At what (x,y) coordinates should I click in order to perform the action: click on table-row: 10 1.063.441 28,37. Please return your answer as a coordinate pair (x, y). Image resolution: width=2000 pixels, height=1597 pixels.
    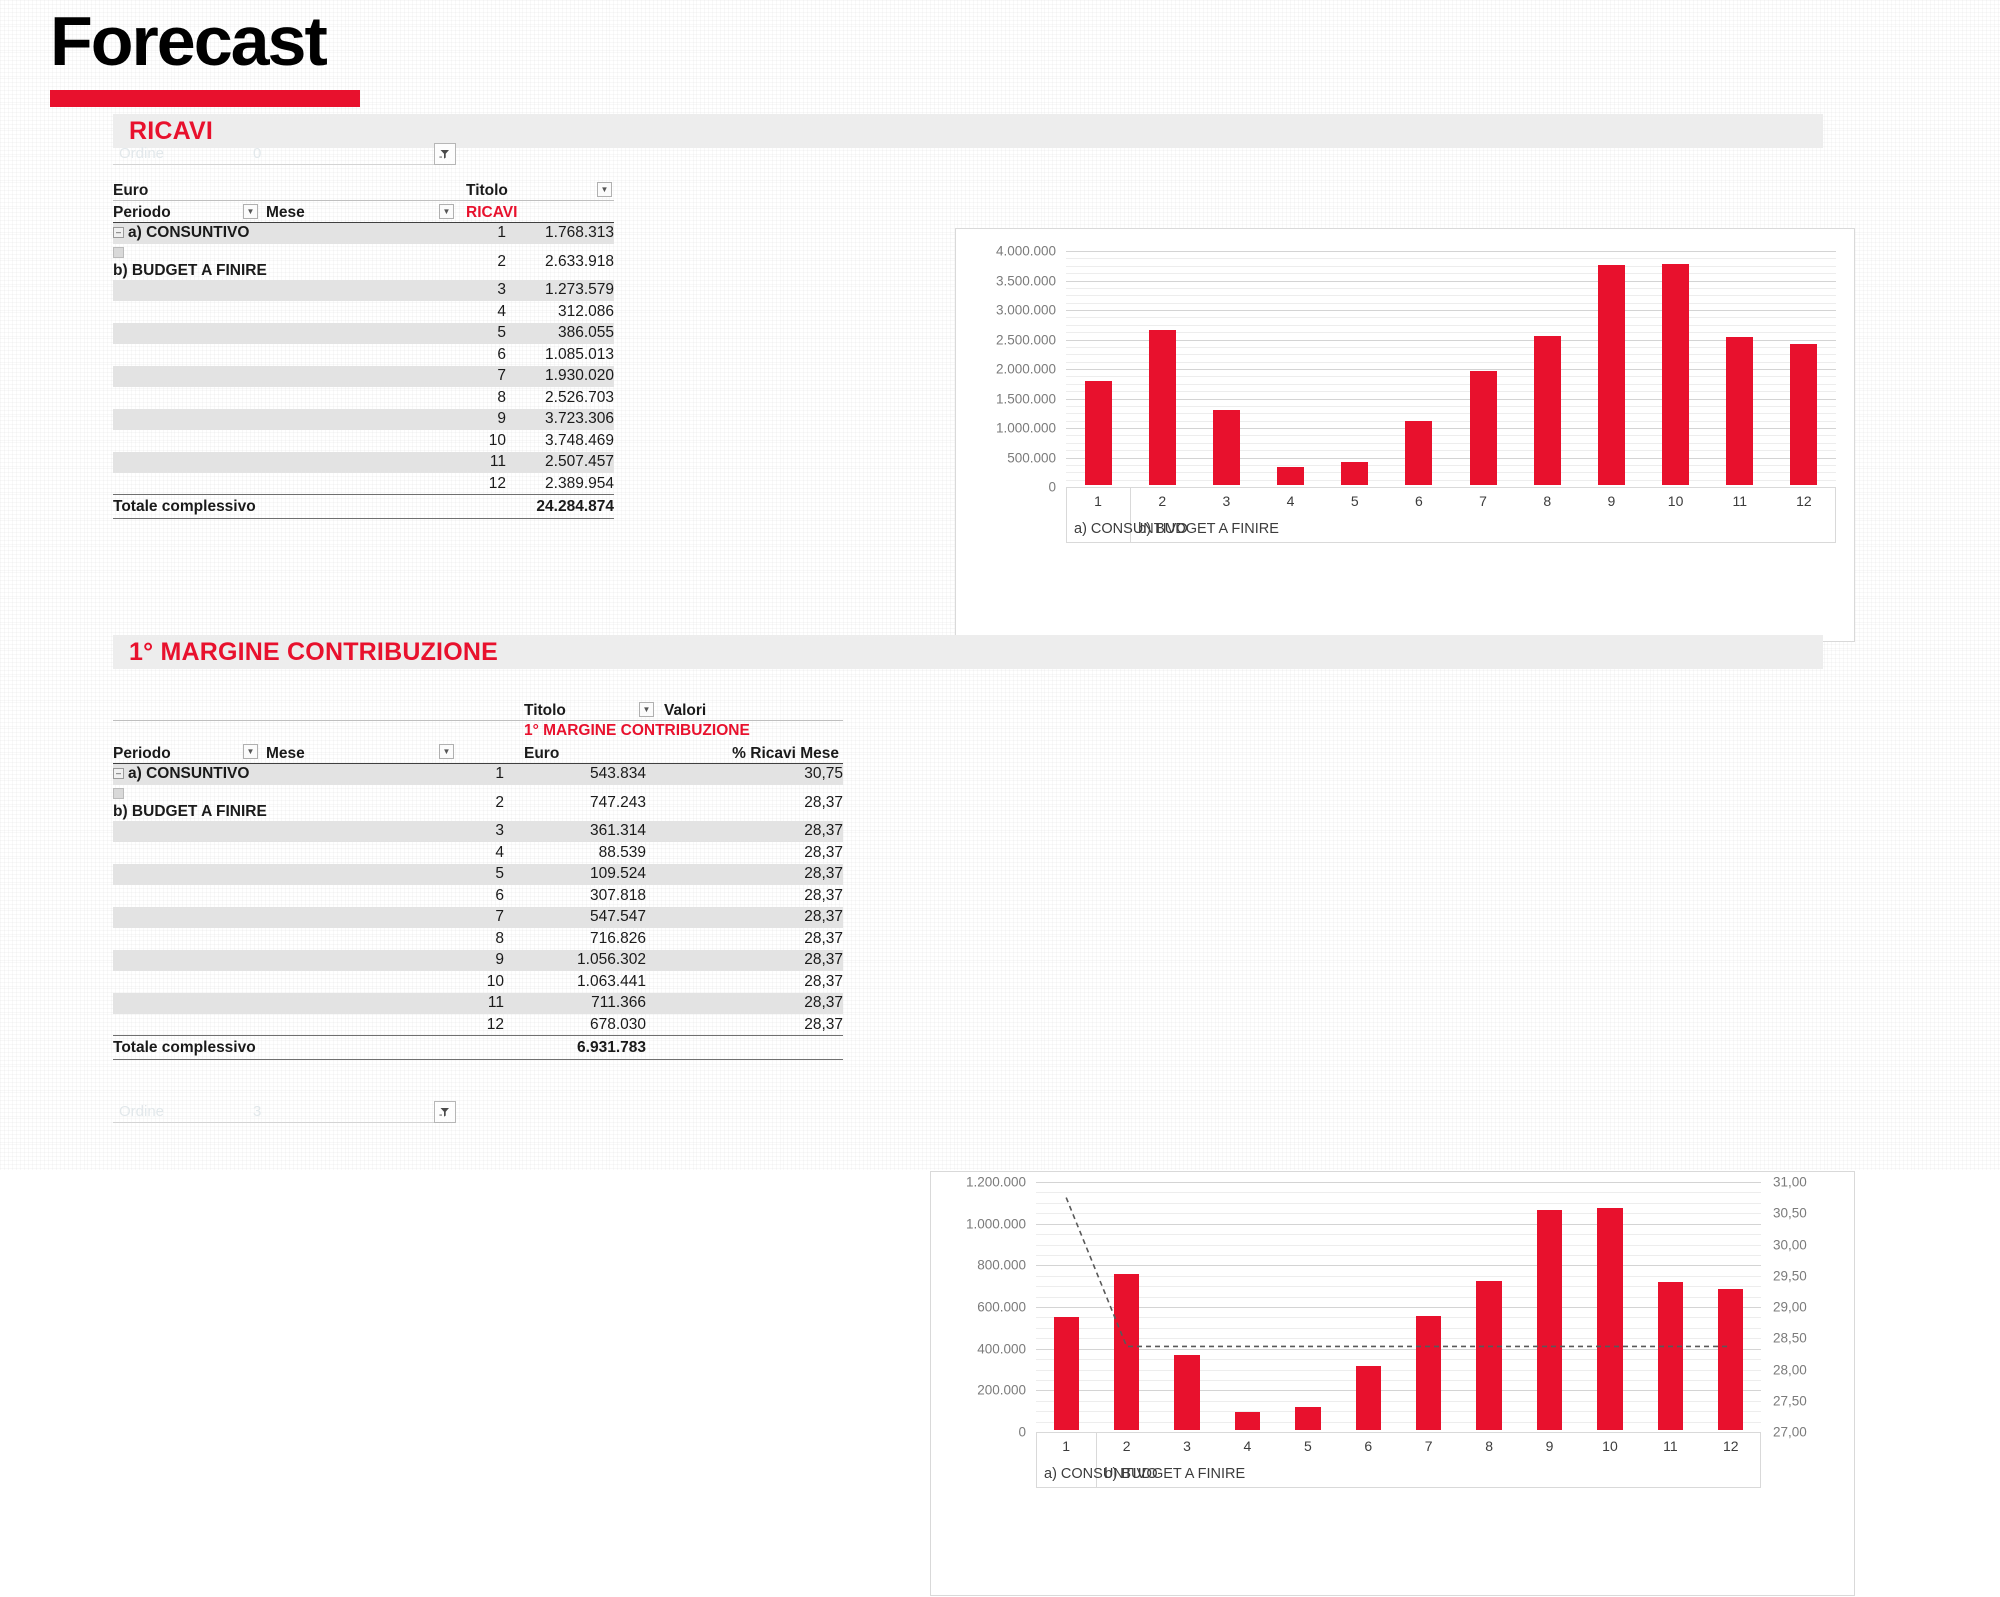
    Looking at the image, I should click on (478, 982).